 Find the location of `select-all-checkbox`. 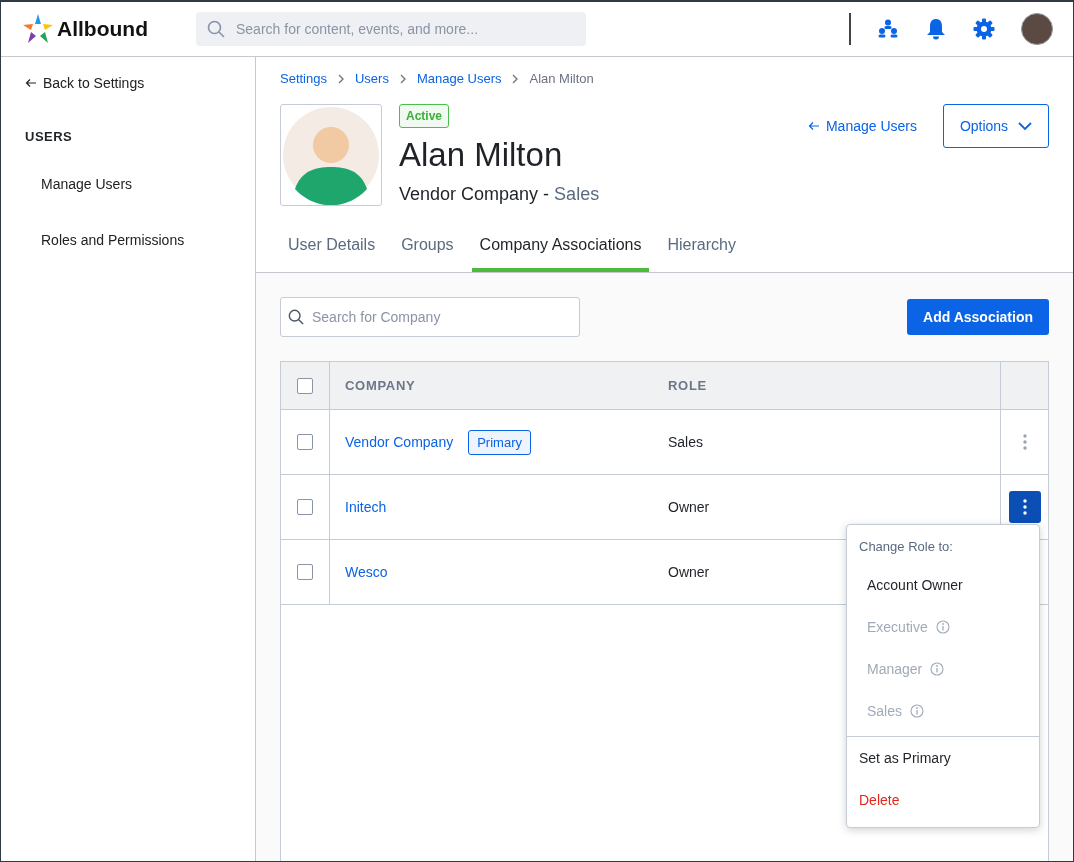

select-all-checkbox is located at coordinates (305, 385).